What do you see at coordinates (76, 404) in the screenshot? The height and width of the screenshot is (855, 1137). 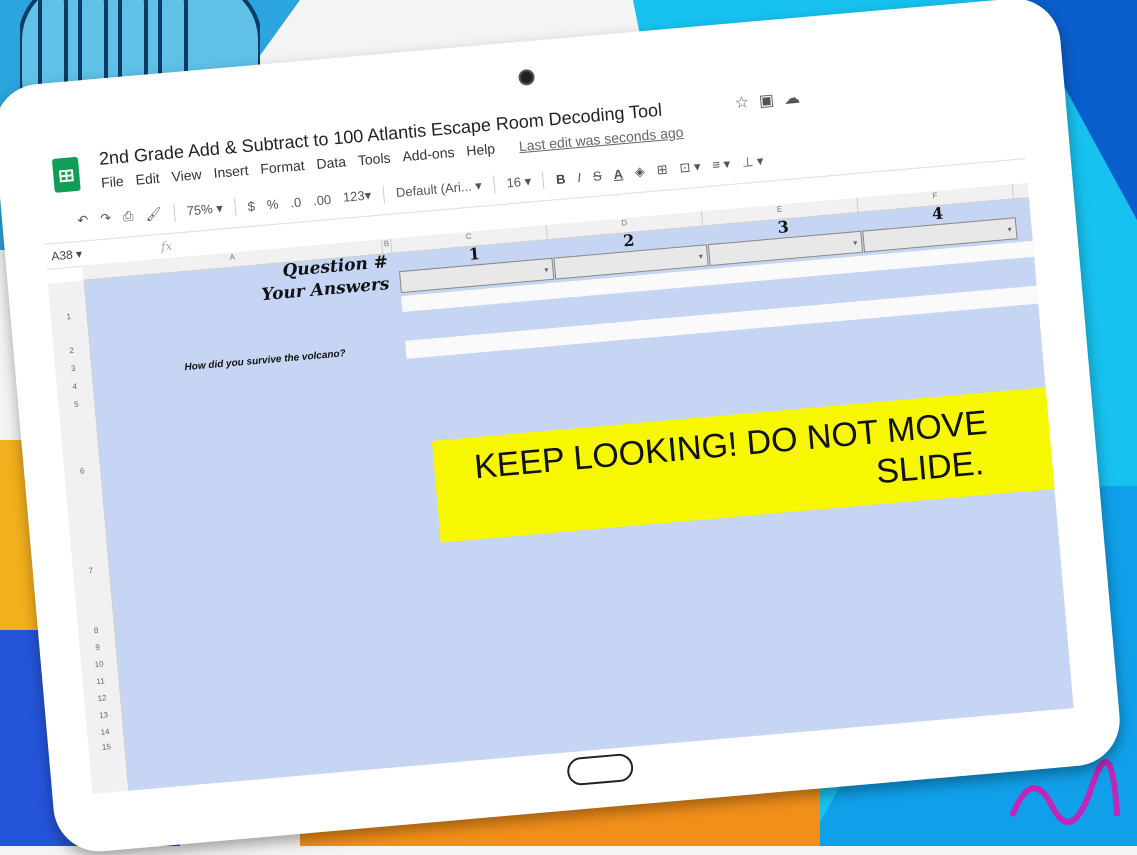 I see `row-header: 5` at bounding box center [76, 404].